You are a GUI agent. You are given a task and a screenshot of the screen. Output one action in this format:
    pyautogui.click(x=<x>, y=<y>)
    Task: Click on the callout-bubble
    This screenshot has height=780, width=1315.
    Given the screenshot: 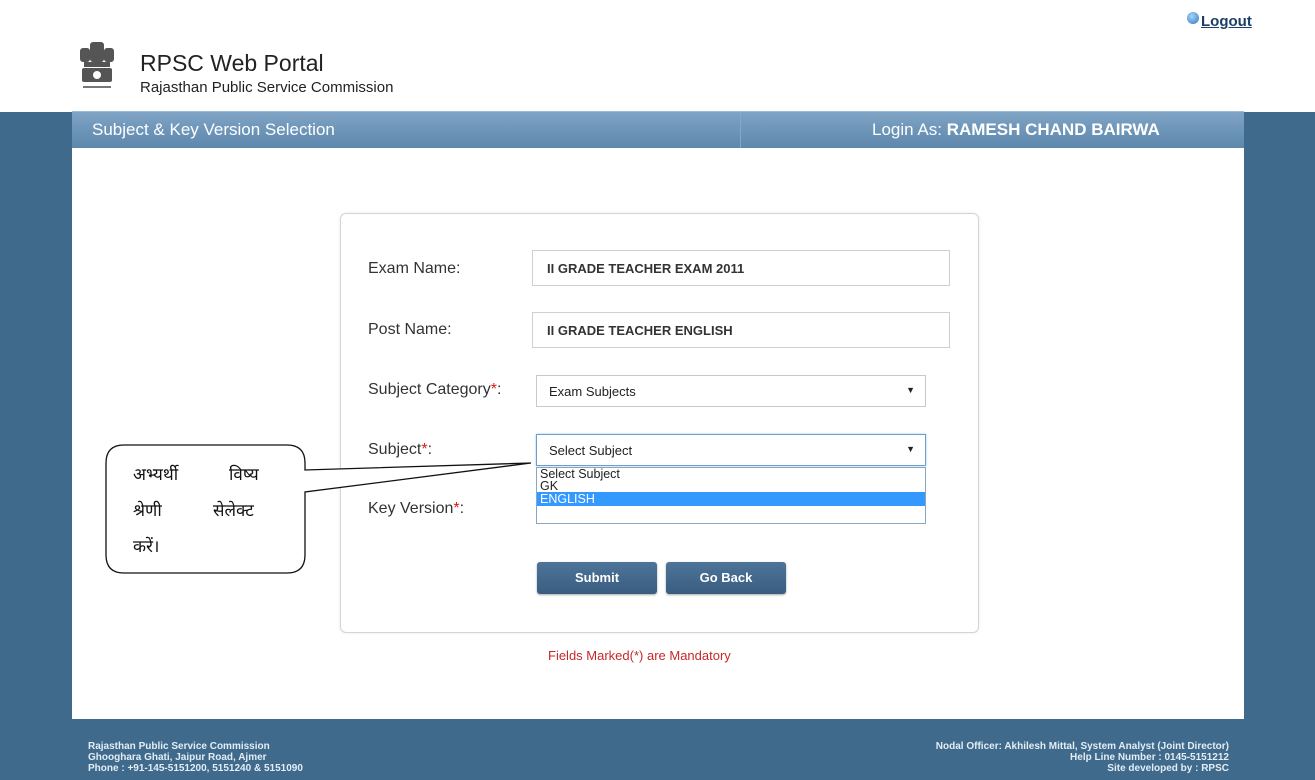 What is the action you would take?
    pyautogui.click(x=318, y=509)
    